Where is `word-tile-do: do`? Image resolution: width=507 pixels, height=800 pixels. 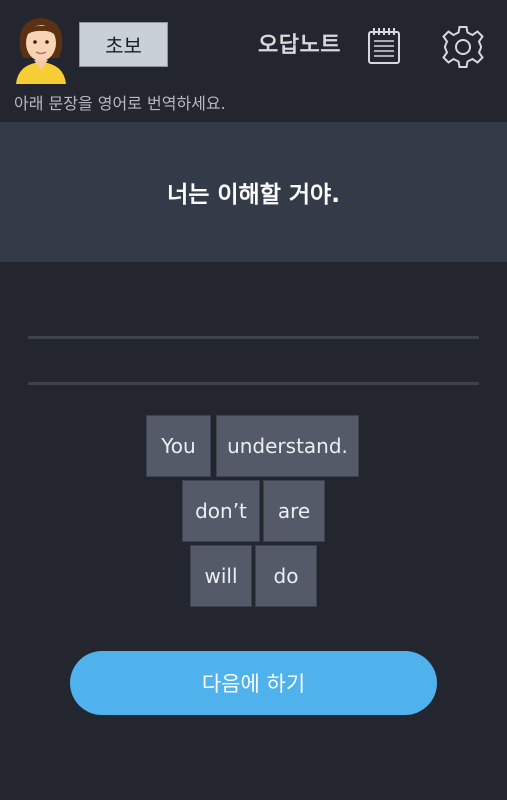 word-tile-do: do is located at coordinates (286, 576).